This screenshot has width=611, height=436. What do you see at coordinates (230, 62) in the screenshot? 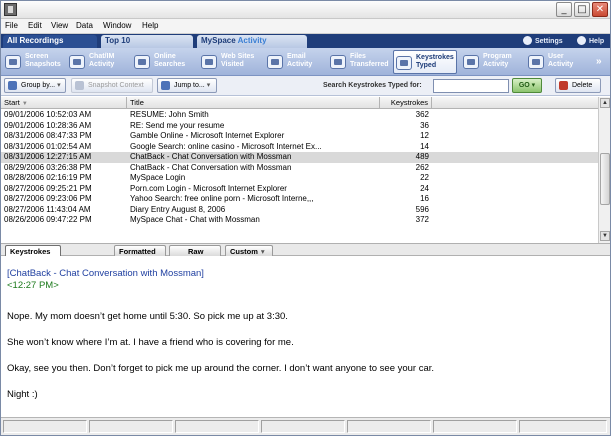
I see `category-web-sites-visited: Web Sites Visited` at bounding box center [230, 62].